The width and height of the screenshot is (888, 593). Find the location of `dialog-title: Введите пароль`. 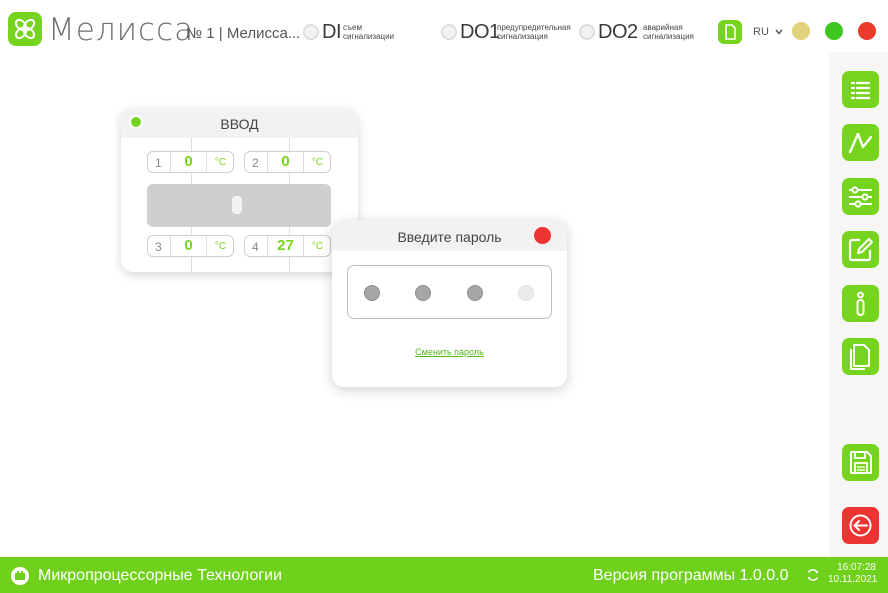

dialog-title: Введите пароль is located at coordinates (449, 237).